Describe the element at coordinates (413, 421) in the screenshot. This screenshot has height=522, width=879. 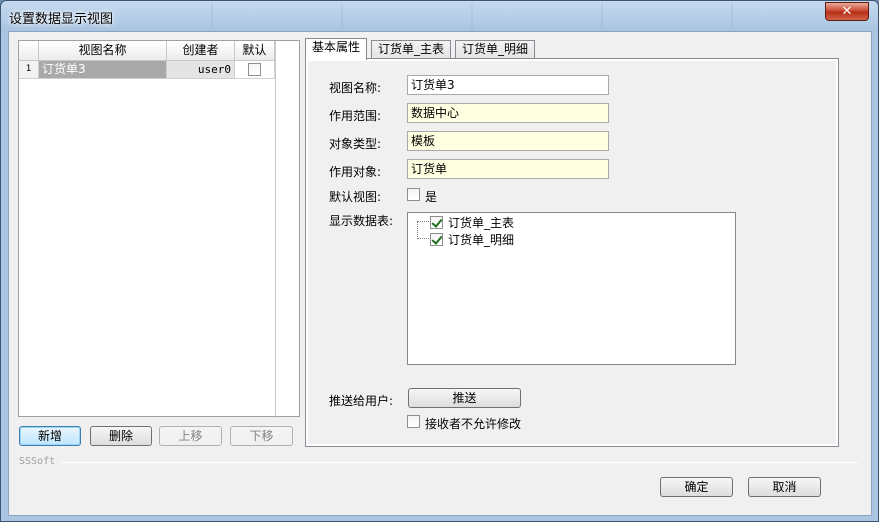
I see `no-modify-checkbox` at that location.